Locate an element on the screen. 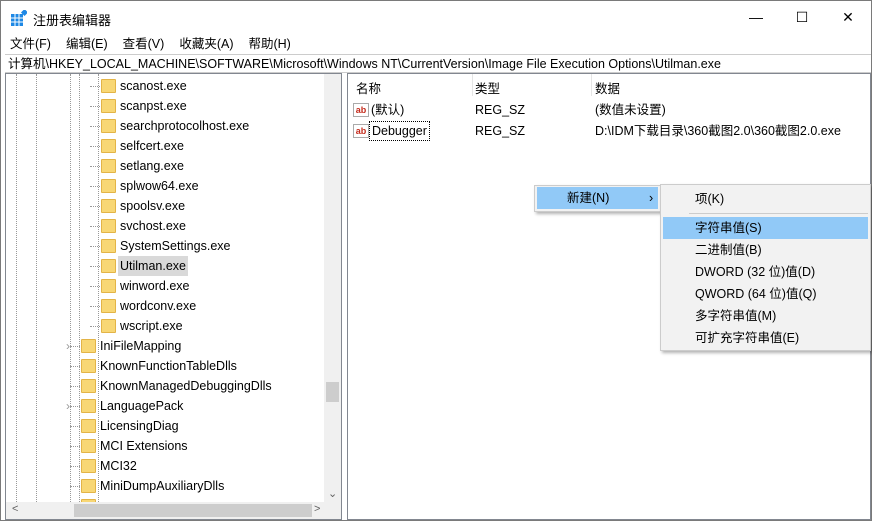 The height and width of the screenshot is (521, 872). maximize-button: ☐ is located at coordinates (802, 17).